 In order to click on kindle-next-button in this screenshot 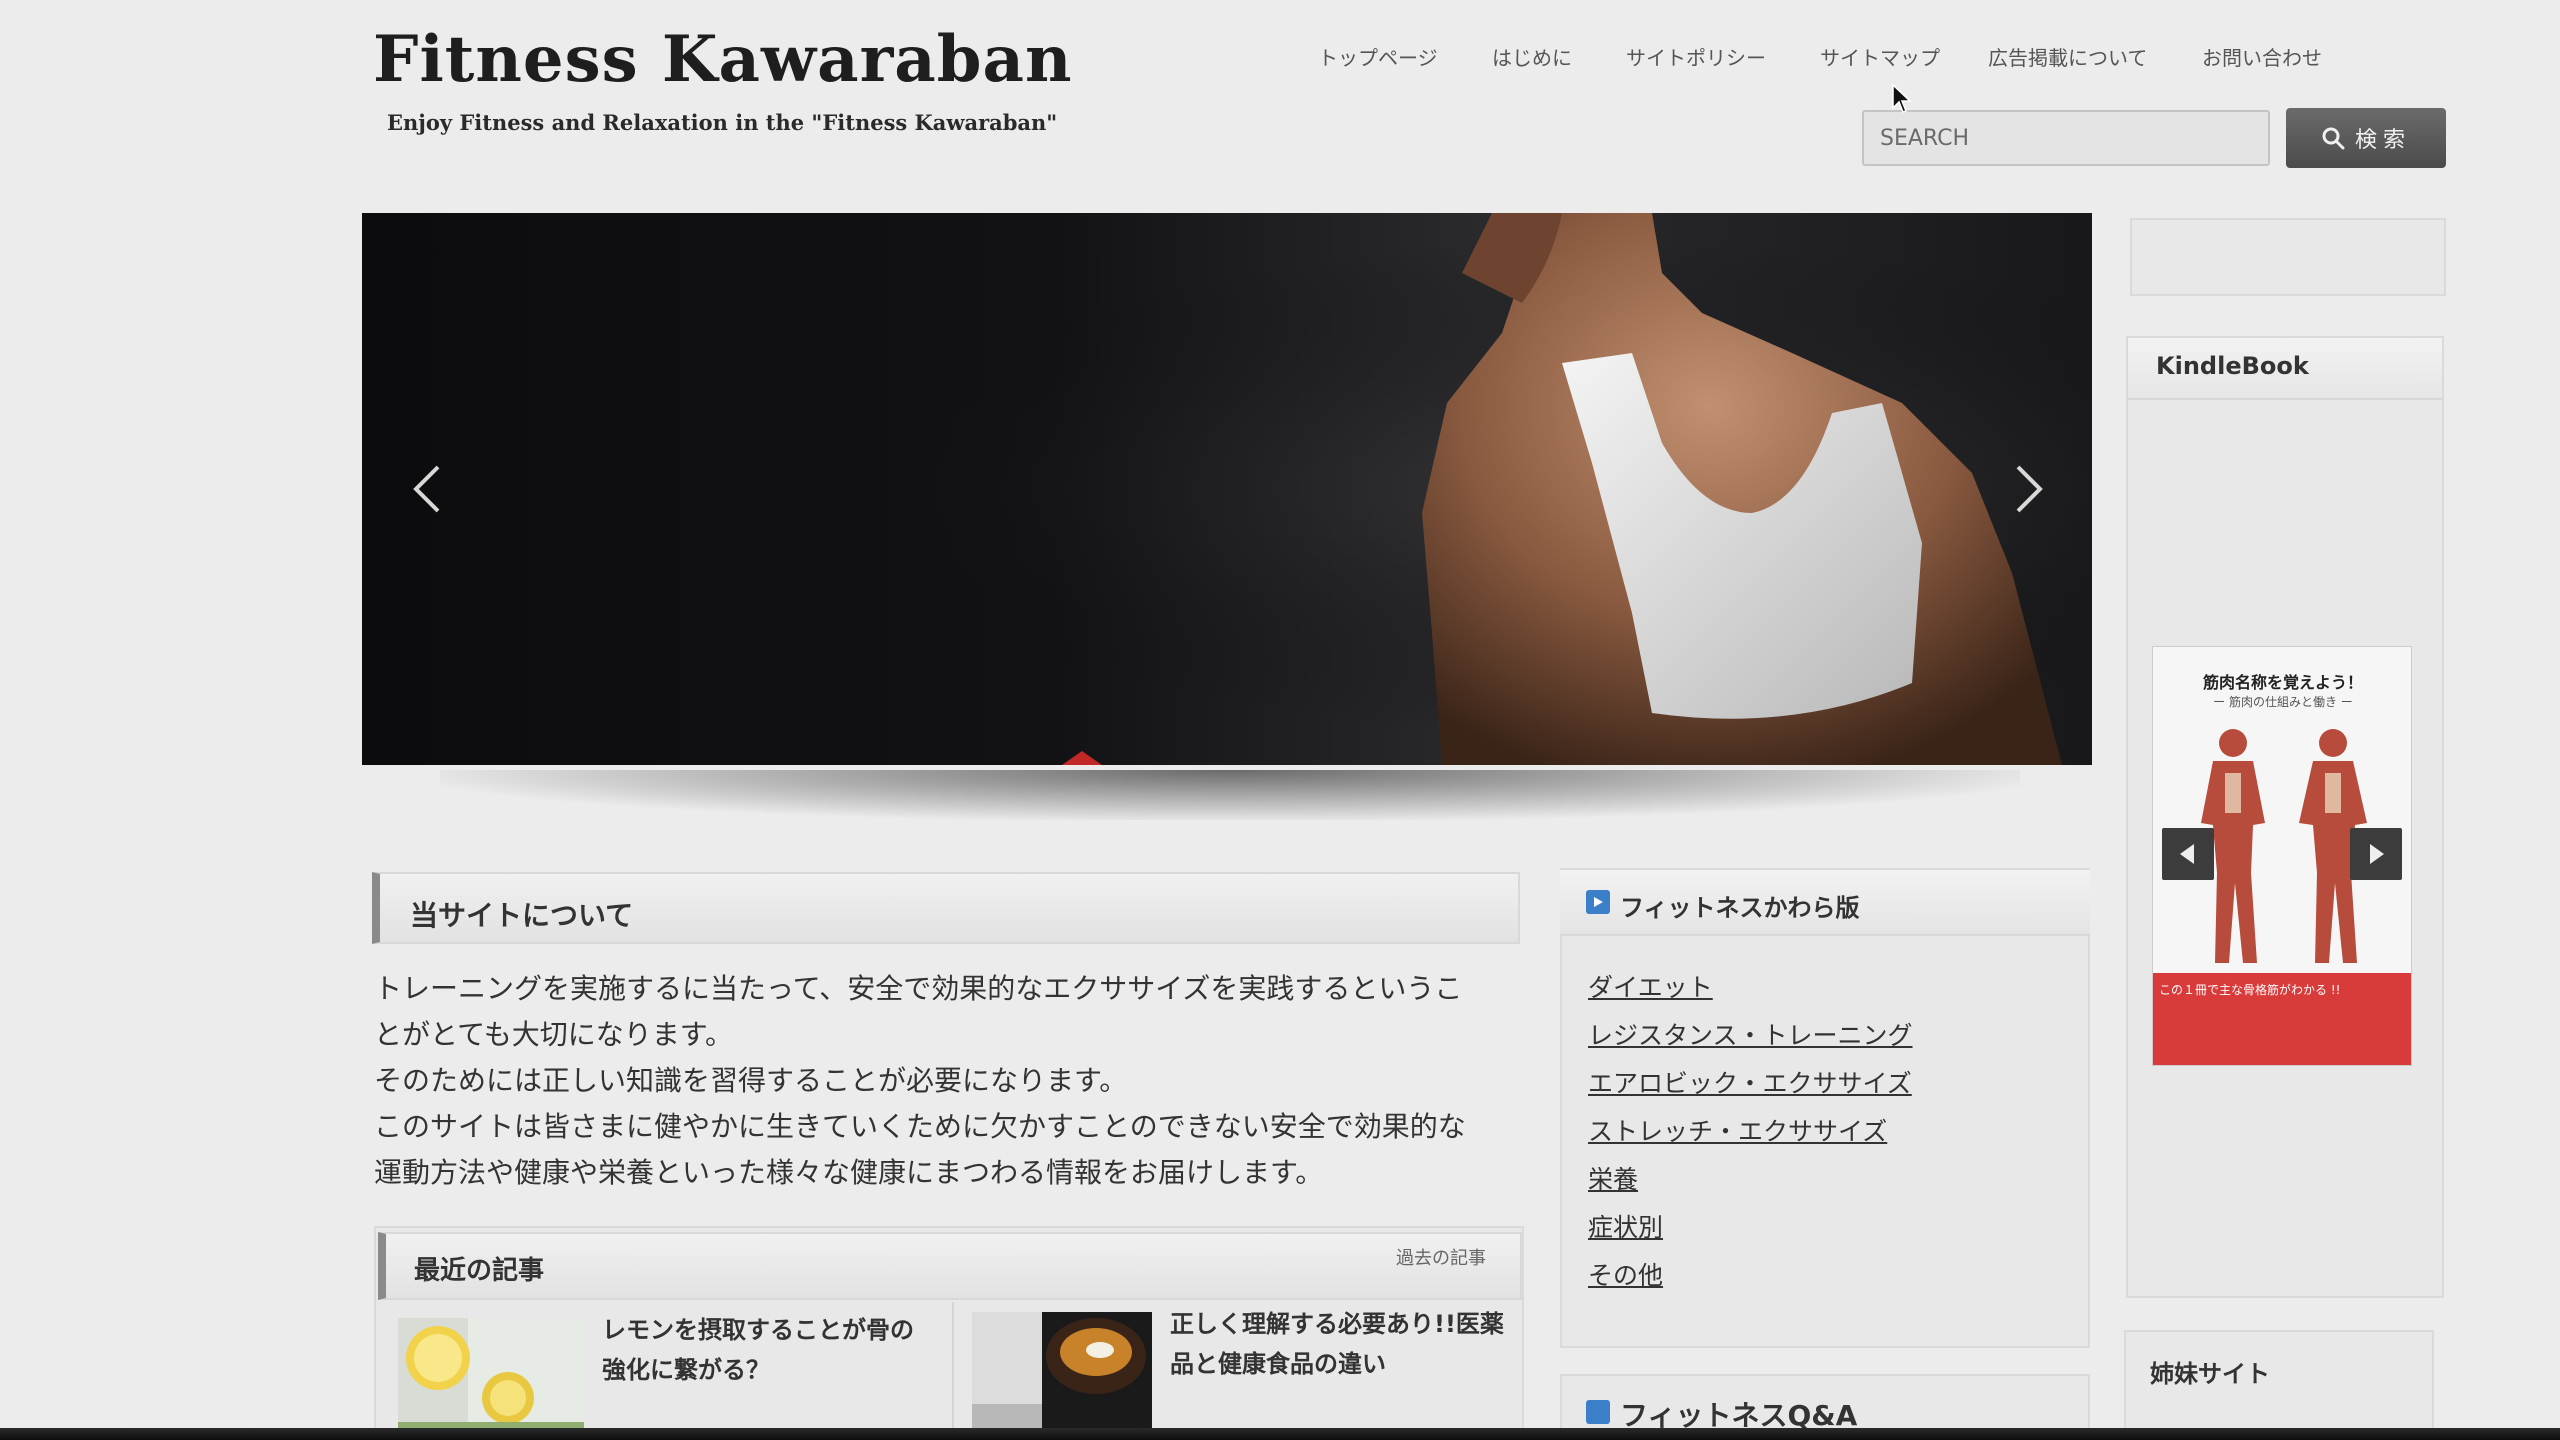, I will do `click(2376, 854)`.